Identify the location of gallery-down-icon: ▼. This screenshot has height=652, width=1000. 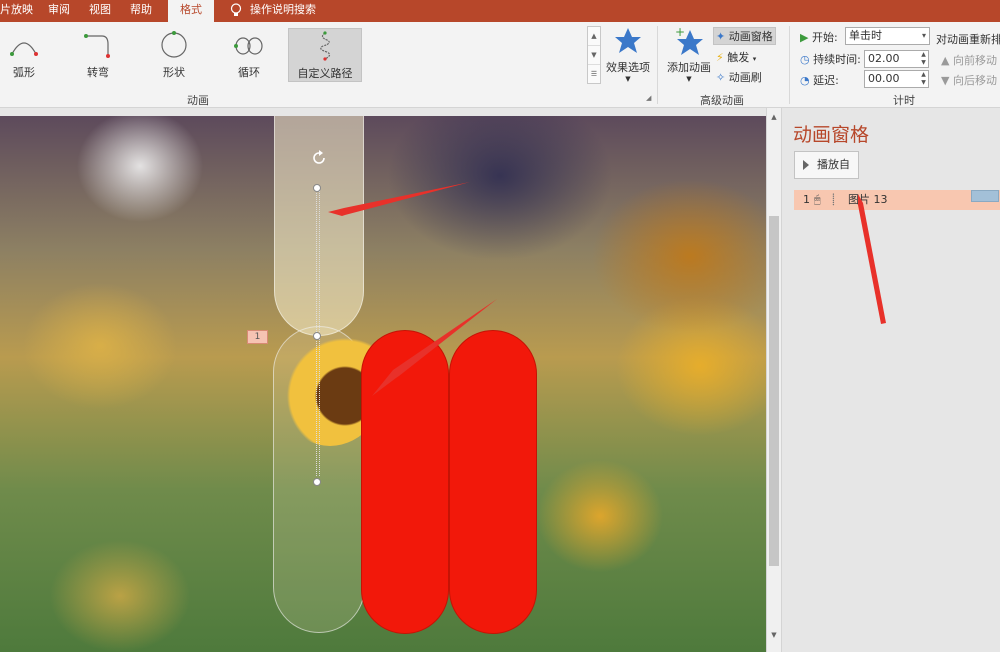
(594, 55).